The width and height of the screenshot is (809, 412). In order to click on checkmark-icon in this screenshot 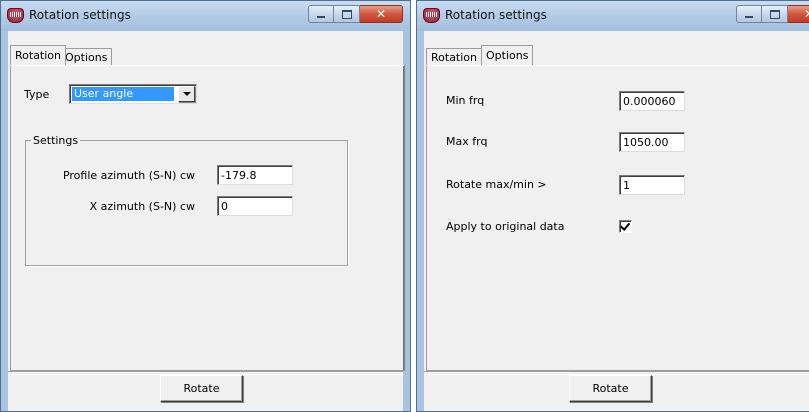, I will do `click(625, 225)`.